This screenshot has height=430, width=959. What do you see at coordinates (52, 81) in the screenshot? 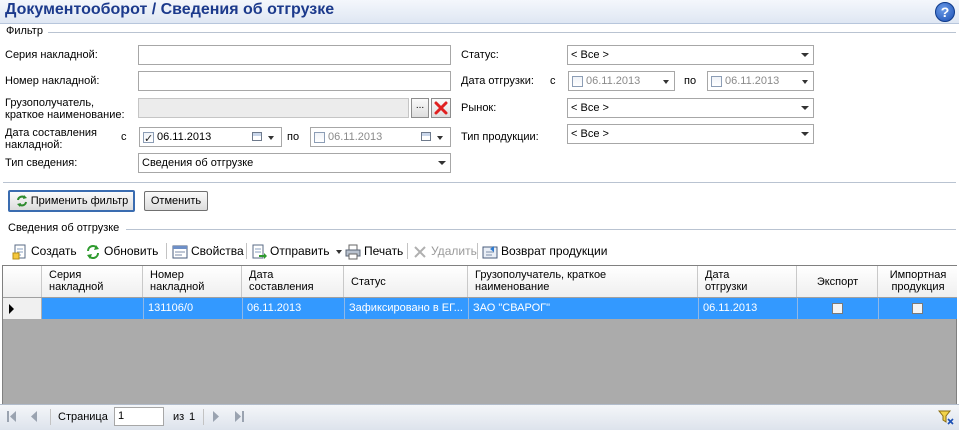
I see `number-label: Номер накладной:` at bounding box center [52, 81].